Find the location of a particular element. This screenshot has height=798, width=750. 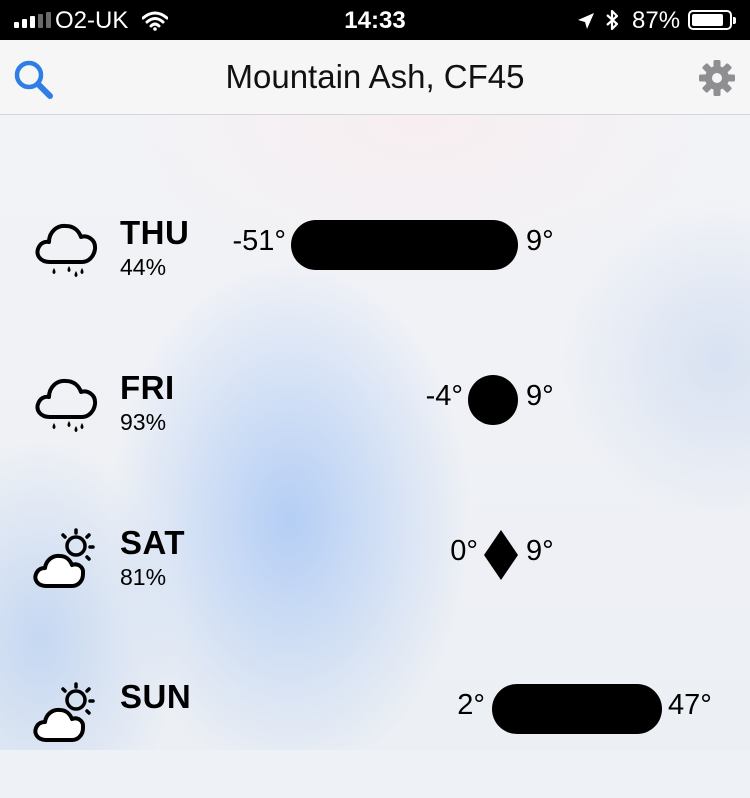

battery-level is located at coordinates (707, 20).